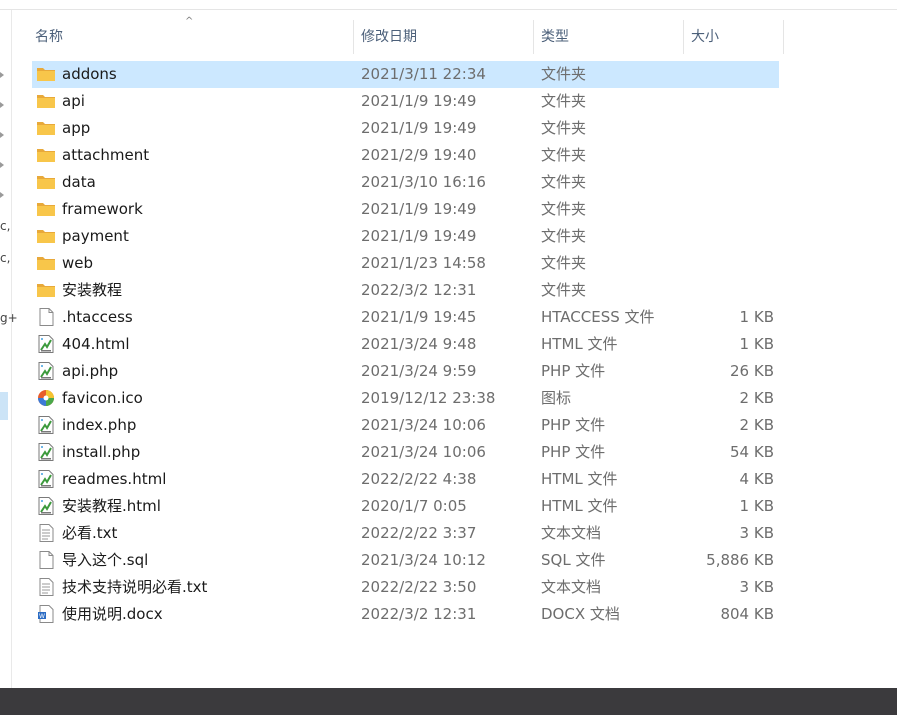 The width and height of the screenshot is (897, 715). Describe the element at coordinates (9, 318) in the screenshot. I see `nav-item-fragment: g+` at that location.